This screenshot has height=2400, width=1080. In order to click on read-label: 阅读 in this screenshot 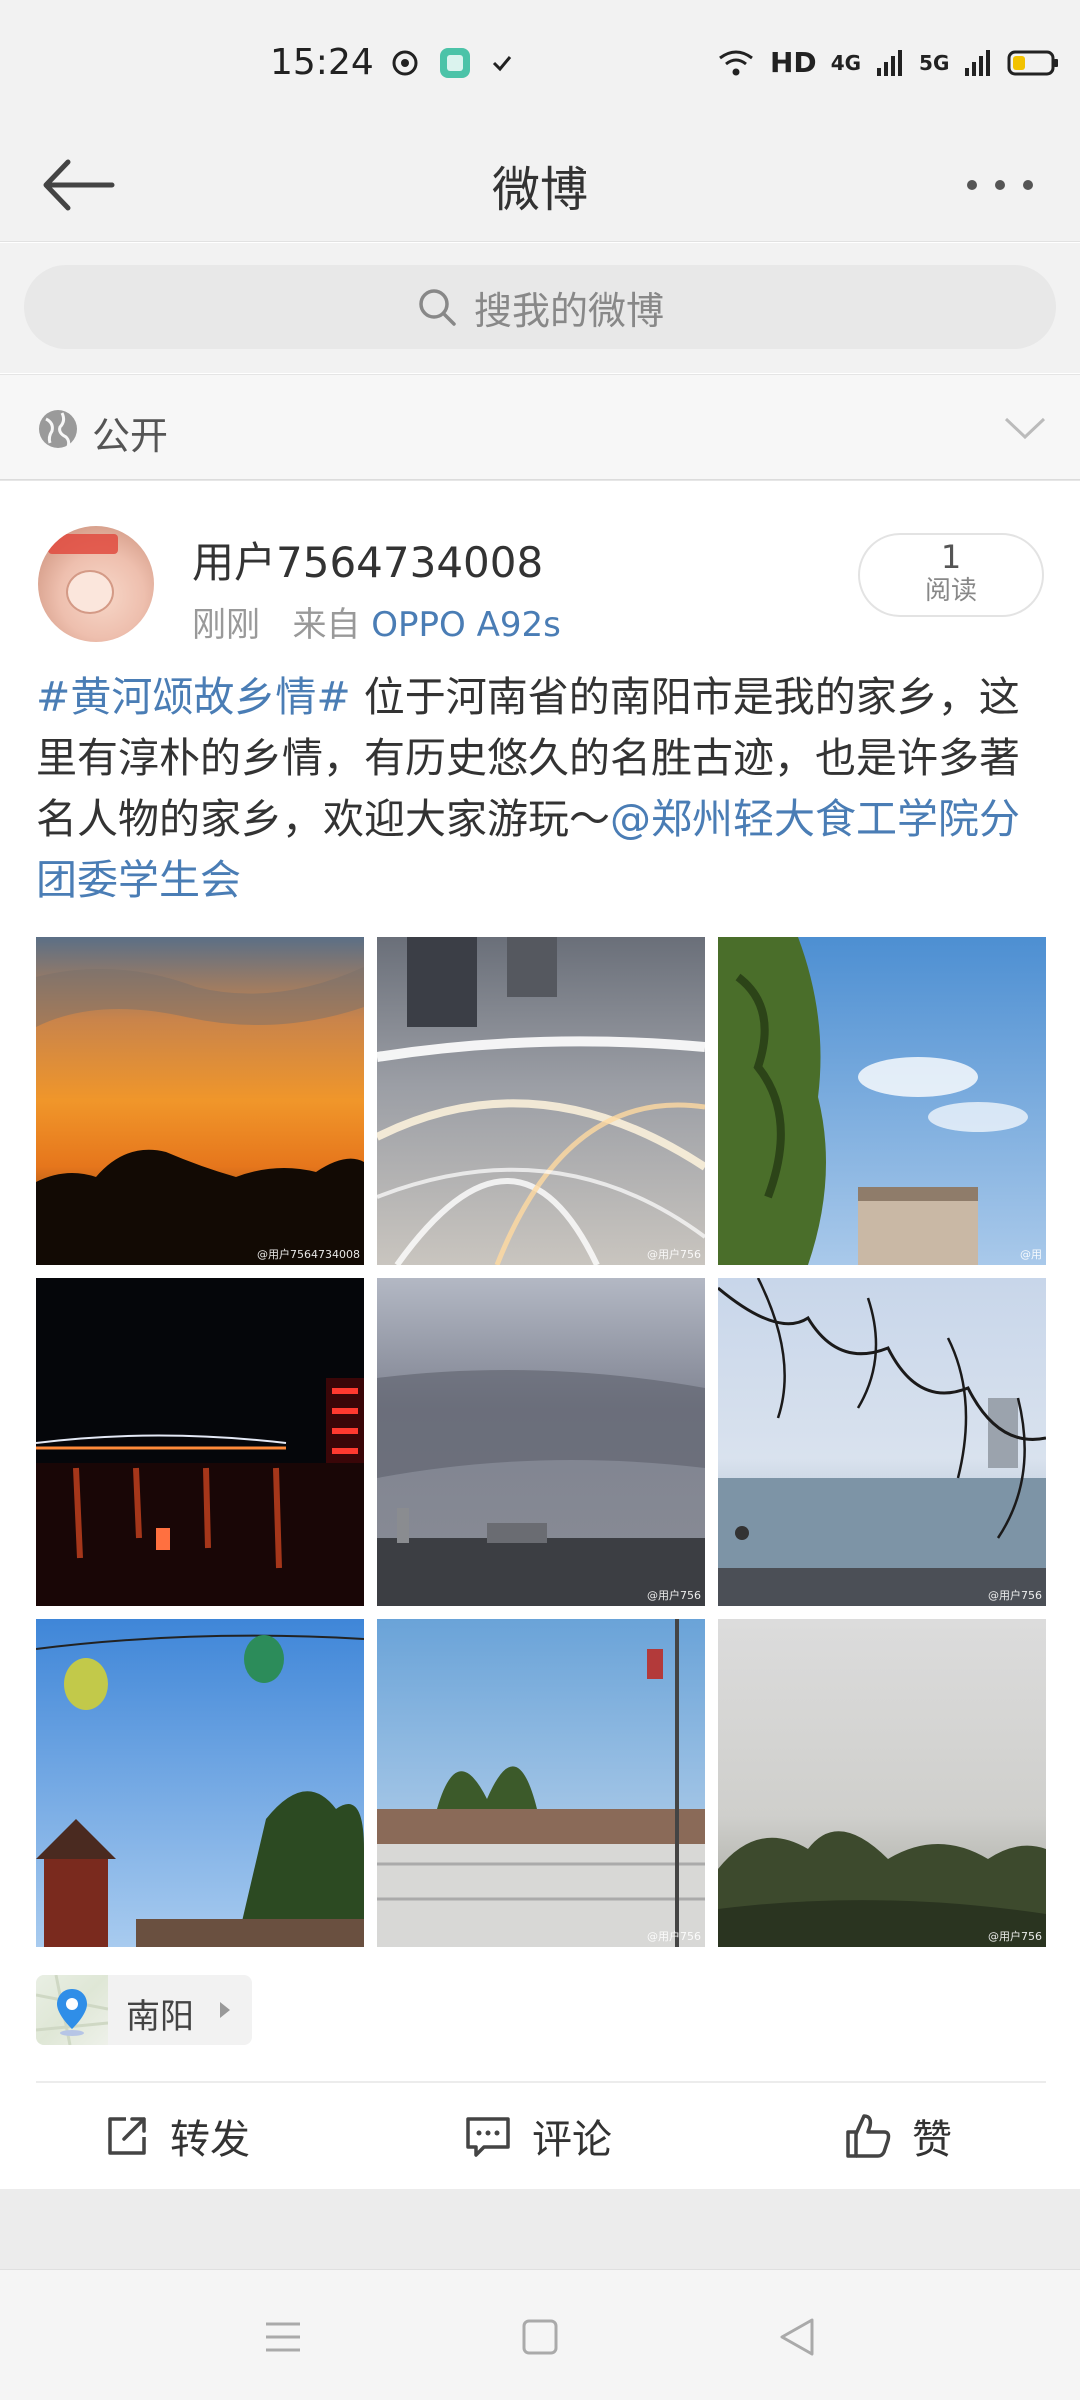, I will do `click(950, 591)`.